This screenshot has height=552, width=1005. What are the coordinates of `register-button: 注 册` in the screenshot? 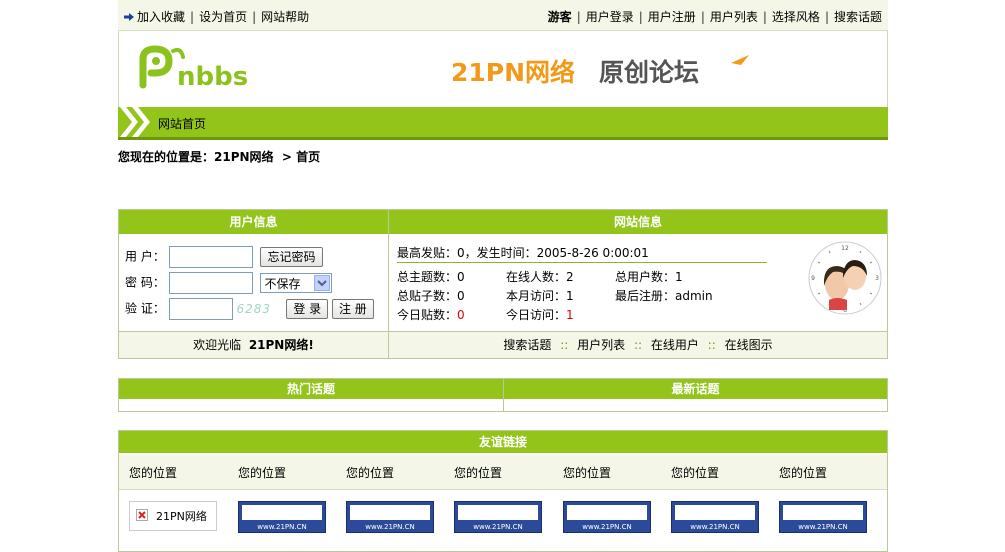 It's located at (352, 309).